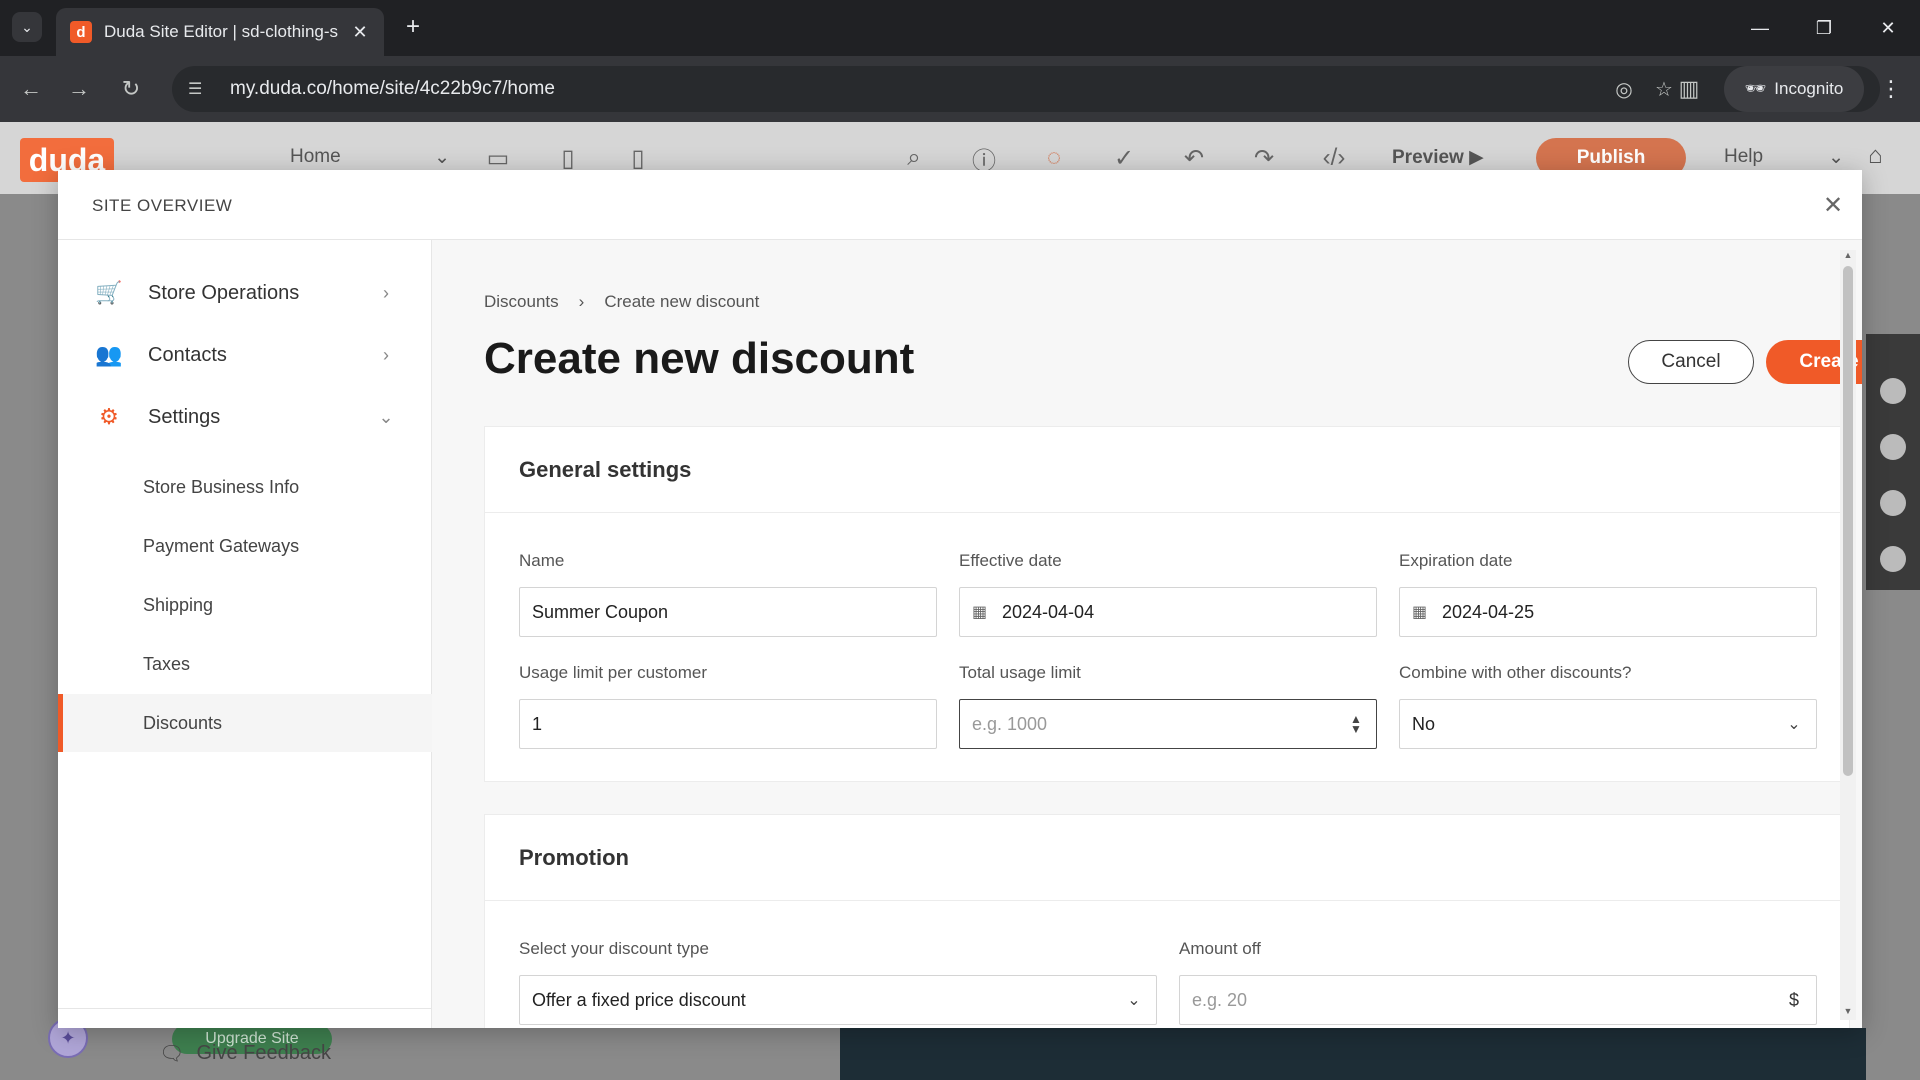 The height and width of the screenshot is (1080, 1920). Describe the element at coordinates (1824, 28) in the screenshot. I see `restore-icon: ❐` at that location.